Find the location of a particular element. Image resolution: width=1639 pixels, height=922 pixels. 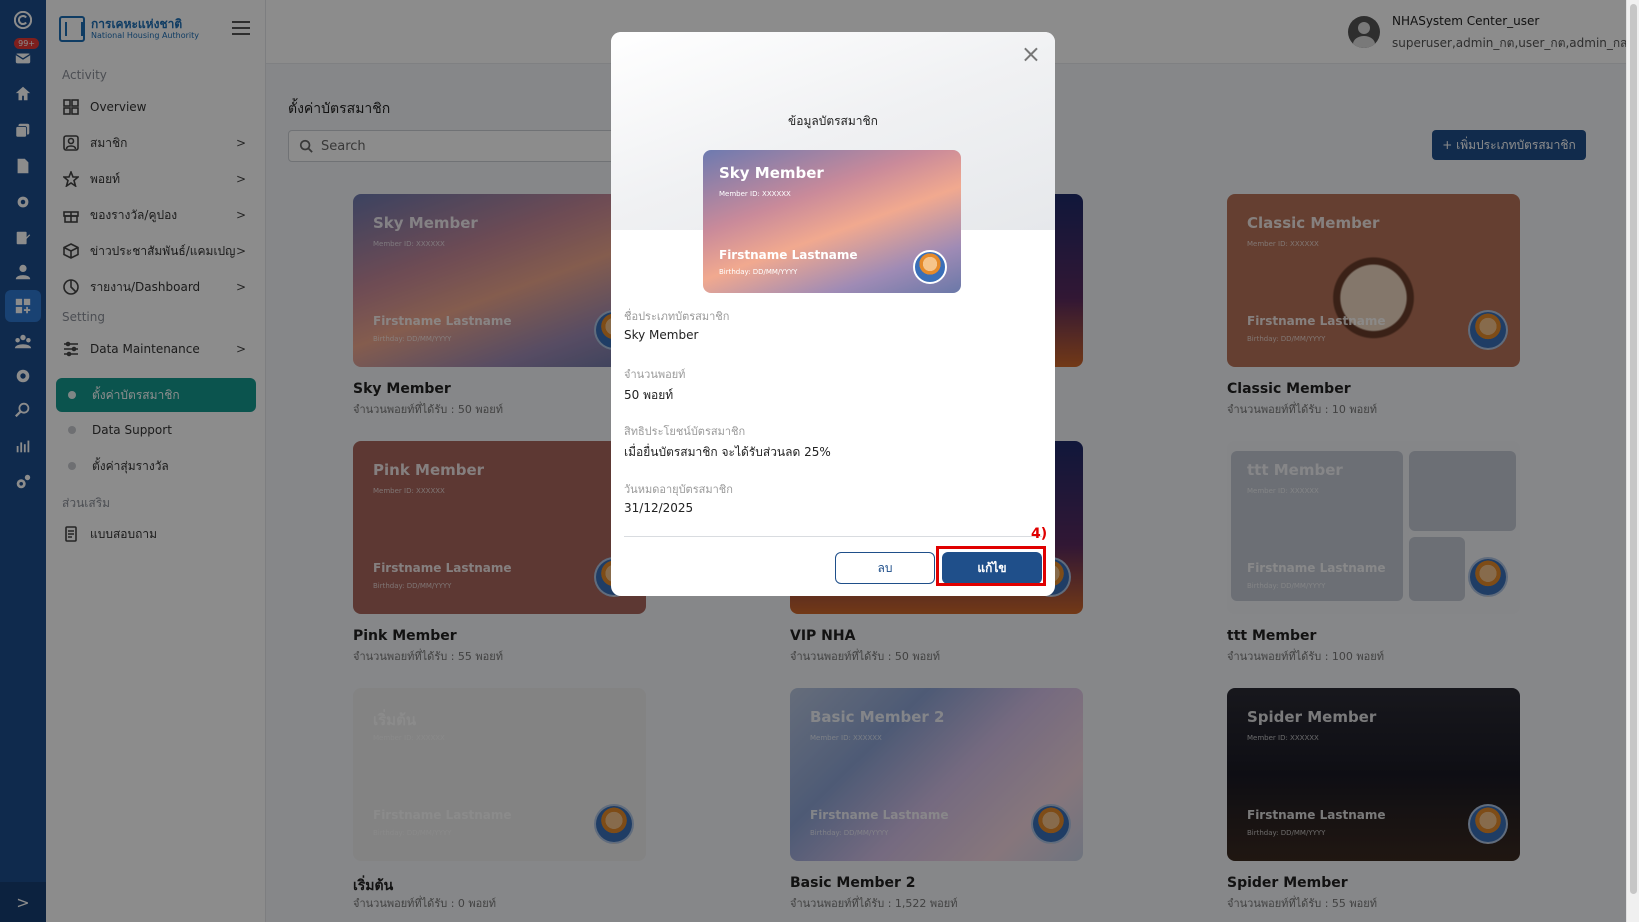

field-label-points: จำนวนพอยท์ is located at coordinates (655, 374).